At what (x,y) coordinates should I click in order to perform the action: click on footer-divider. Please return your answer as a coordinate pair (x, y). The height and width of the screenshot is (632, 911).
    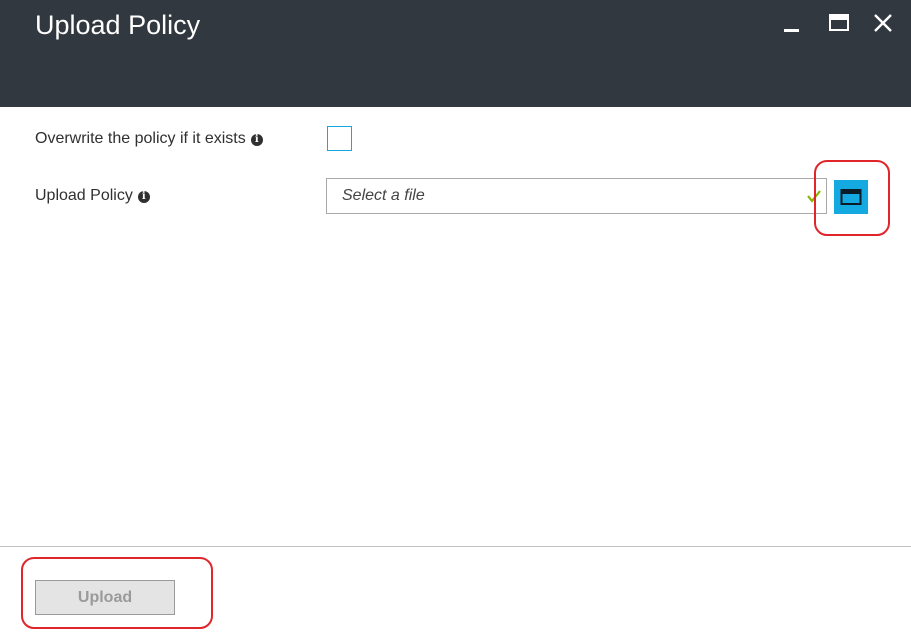
    Looking at the image, I should click on (455, 546).